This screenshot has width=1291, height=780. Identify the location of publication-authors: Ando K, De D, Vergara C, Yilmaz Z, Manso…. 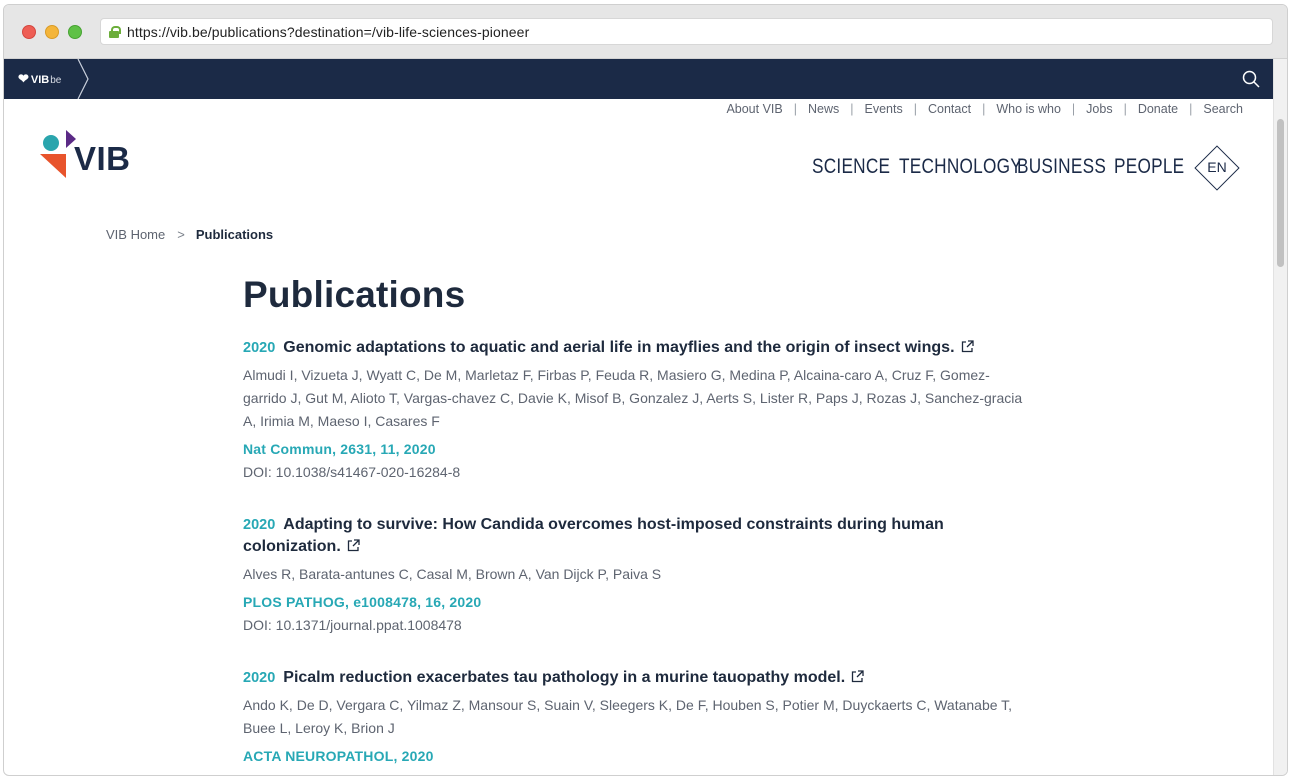
(628, 716).